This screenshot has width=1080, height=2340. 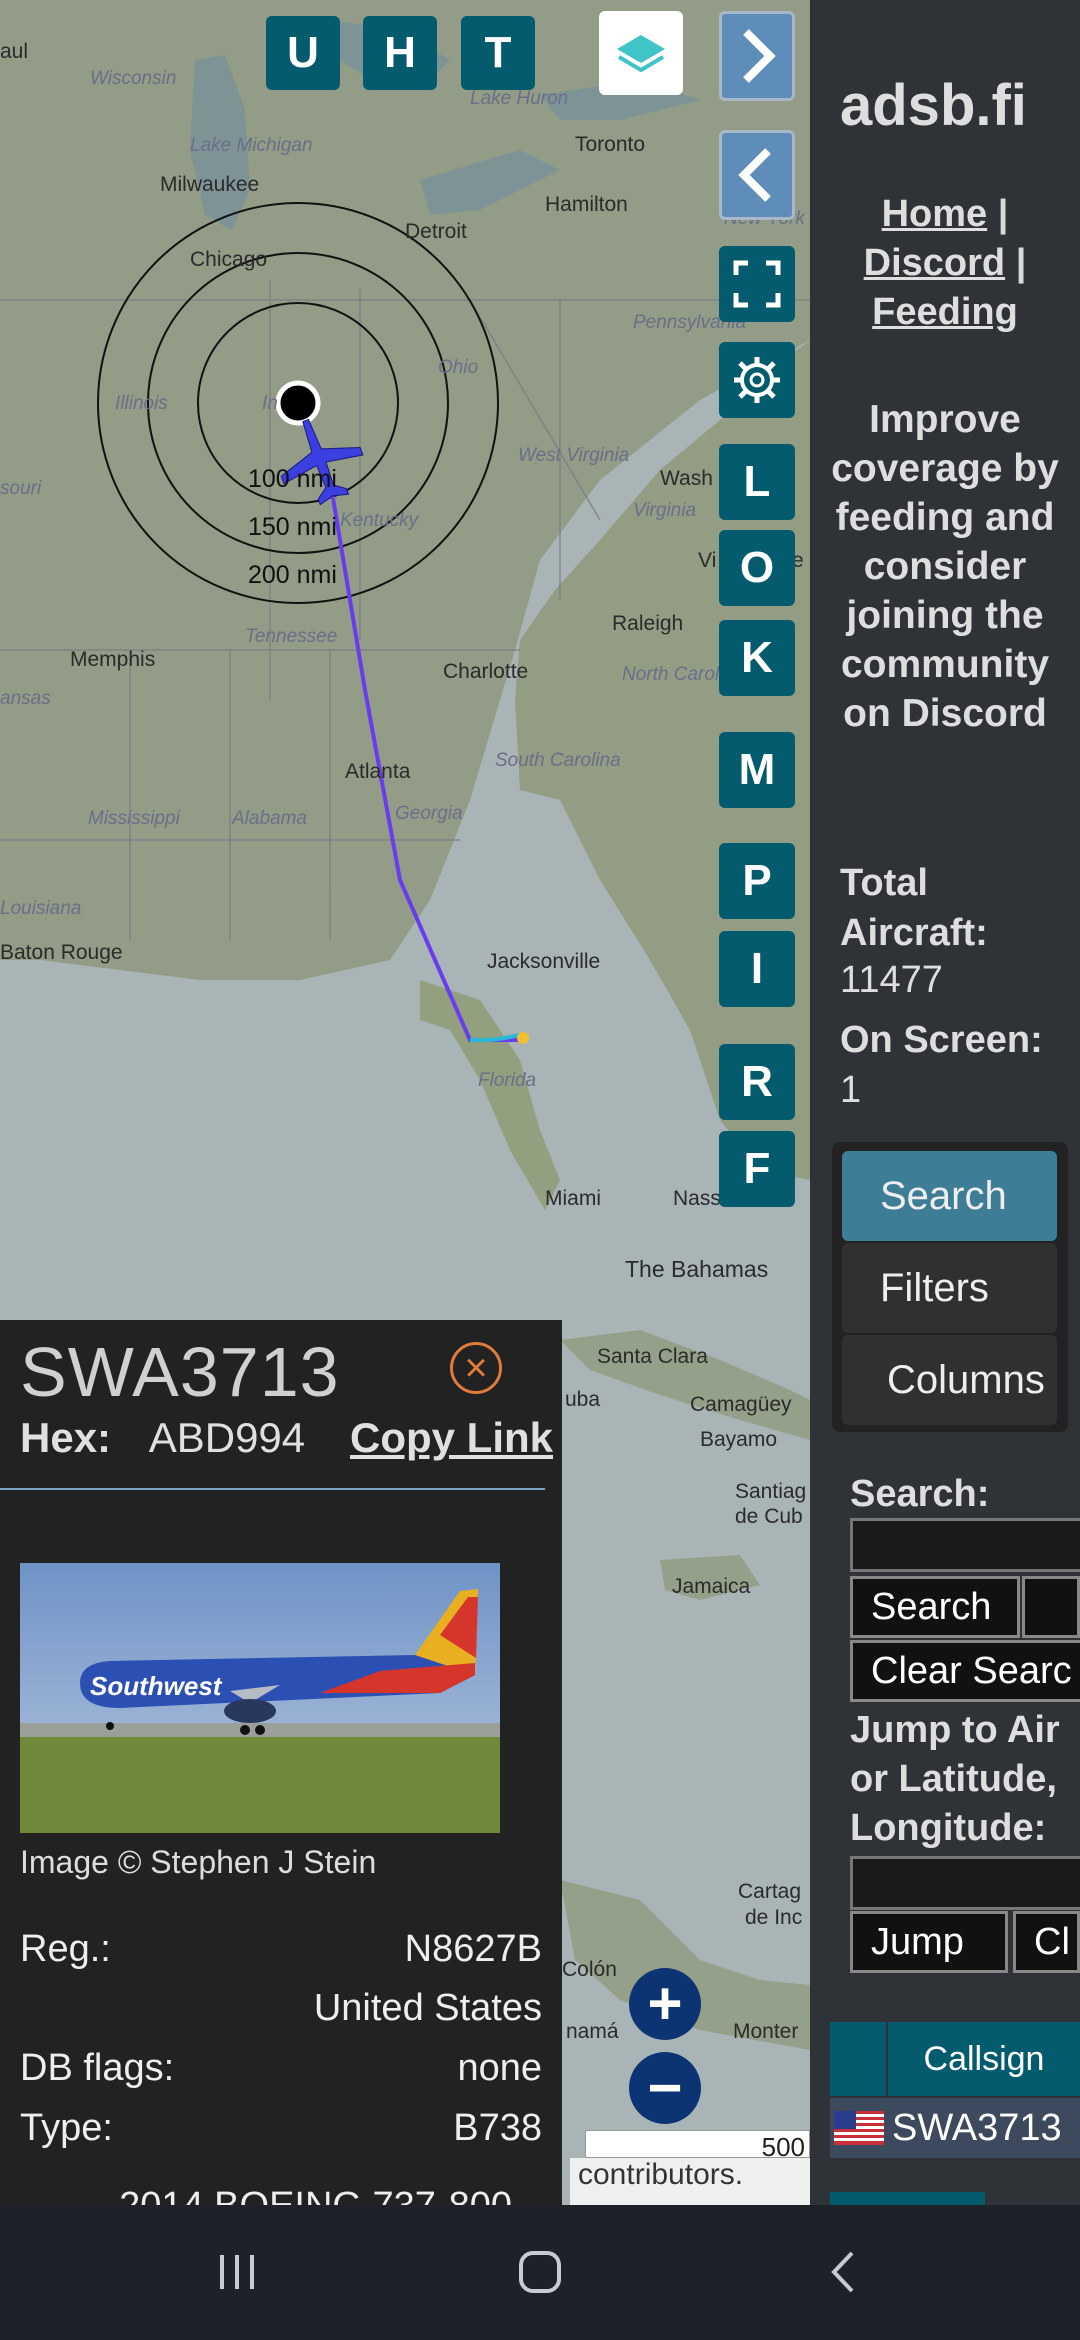 What do you see at coordinates (400, 53) in the screenshot?
I see `toggle-h-button: H` at bounding box center [400, 53].